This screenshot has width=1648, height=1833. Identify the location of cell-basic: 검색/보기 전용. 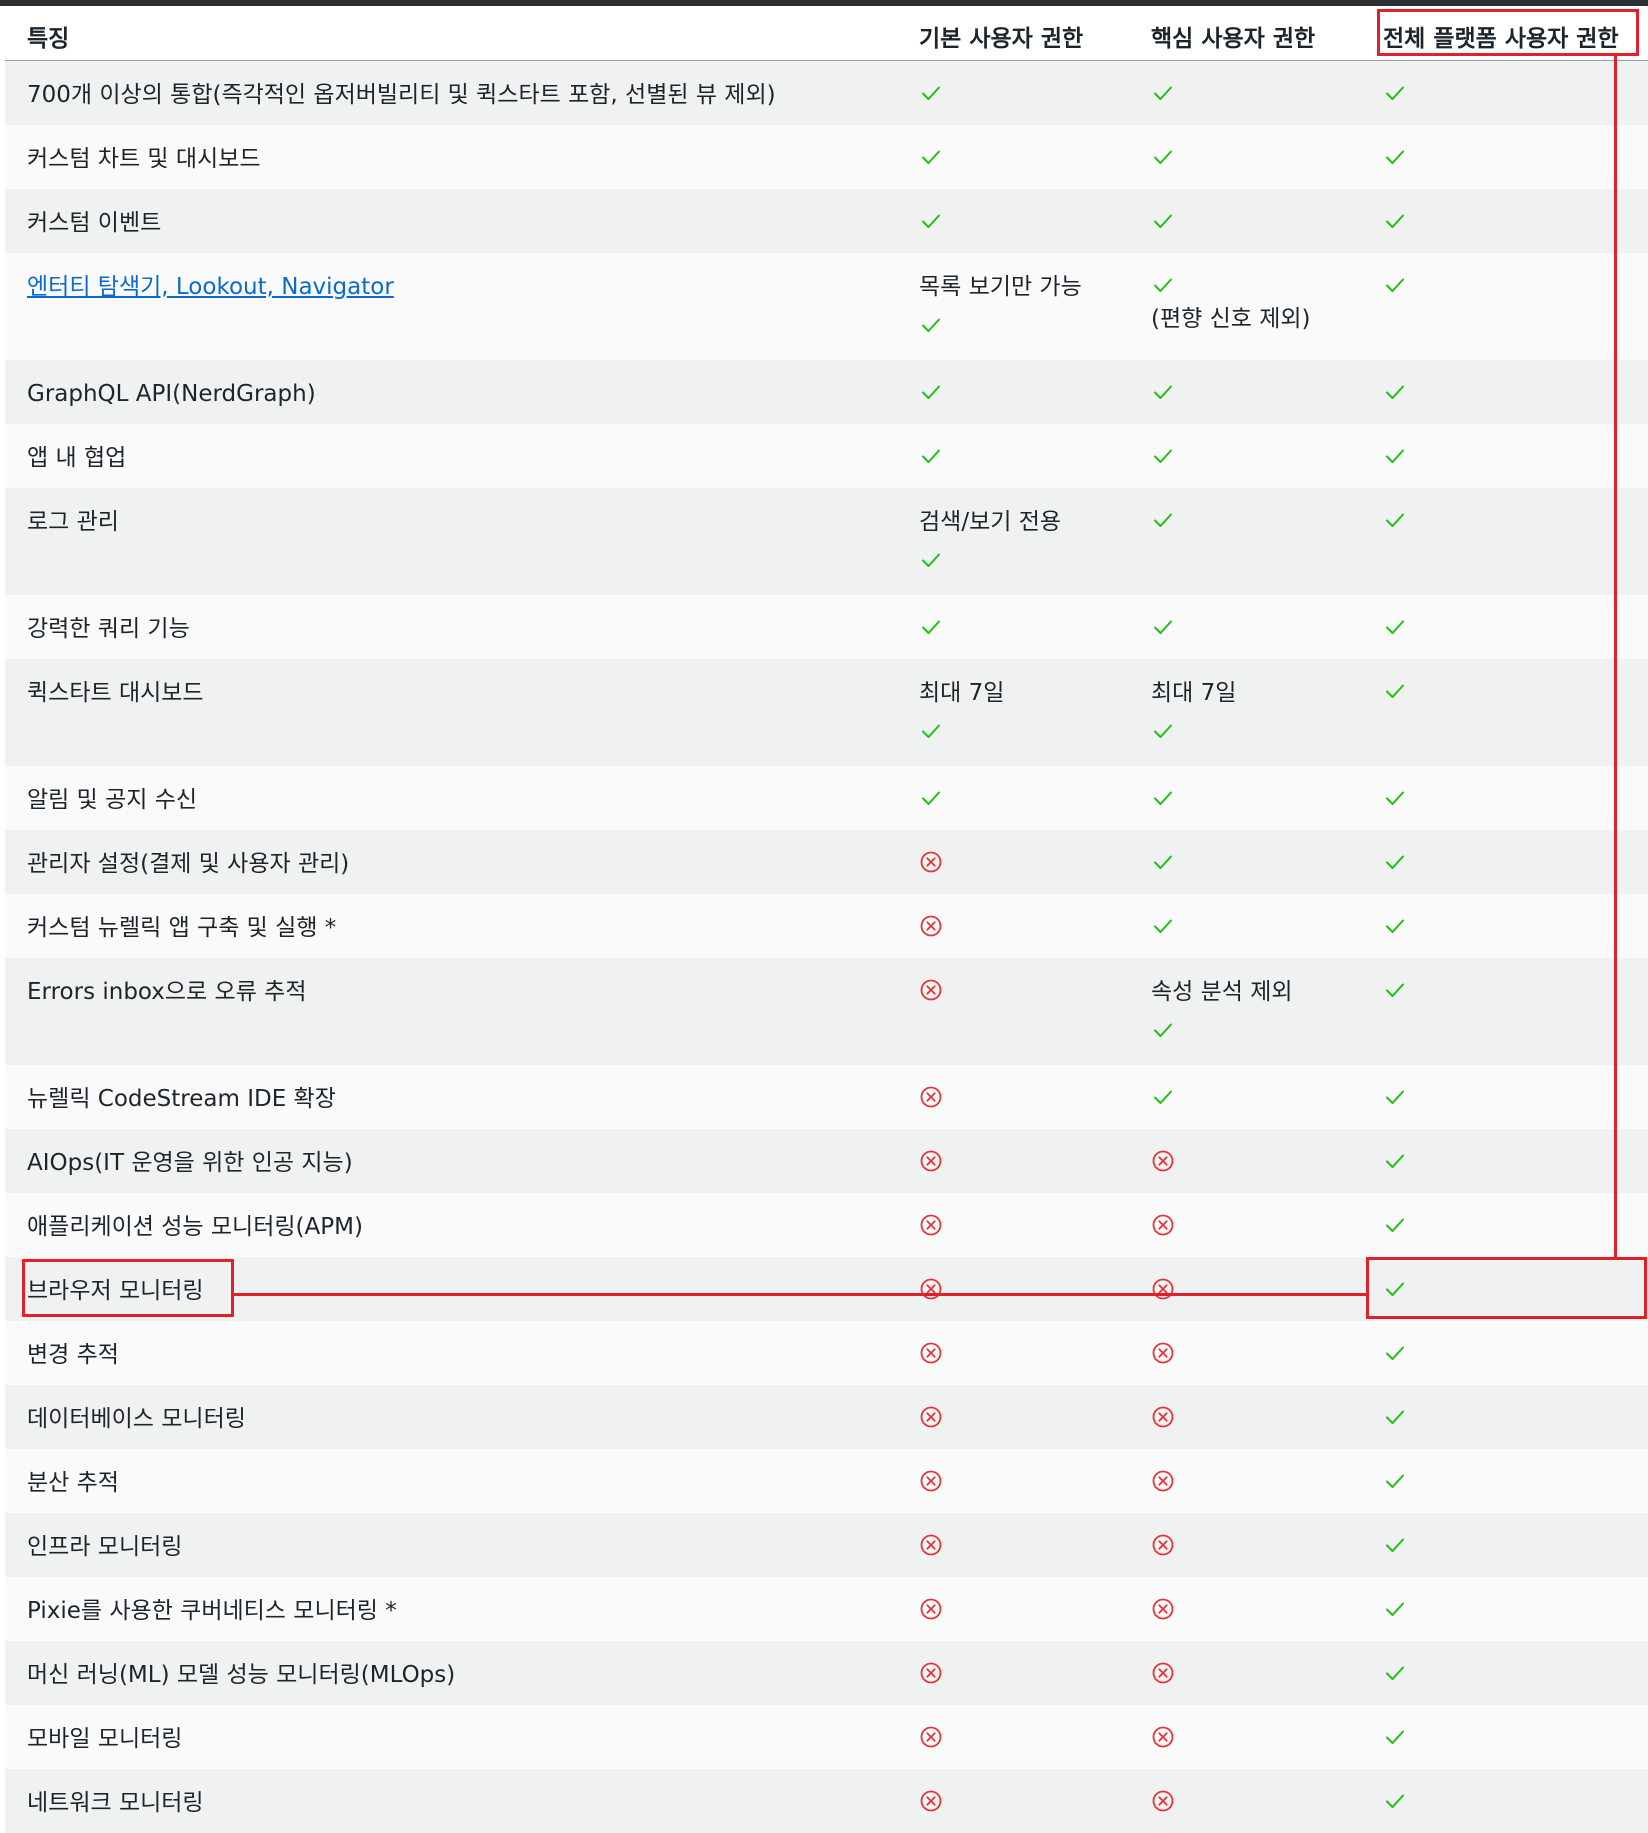
(990, 538).